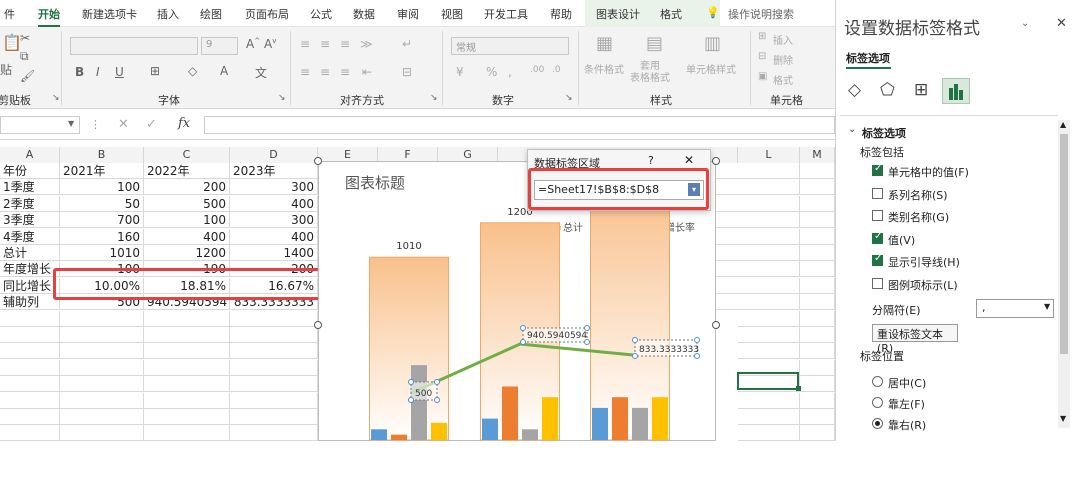 The width and height of the screenshot is (1080, 496). I want to click on table-format-icon: ▤, so click(654, 43).